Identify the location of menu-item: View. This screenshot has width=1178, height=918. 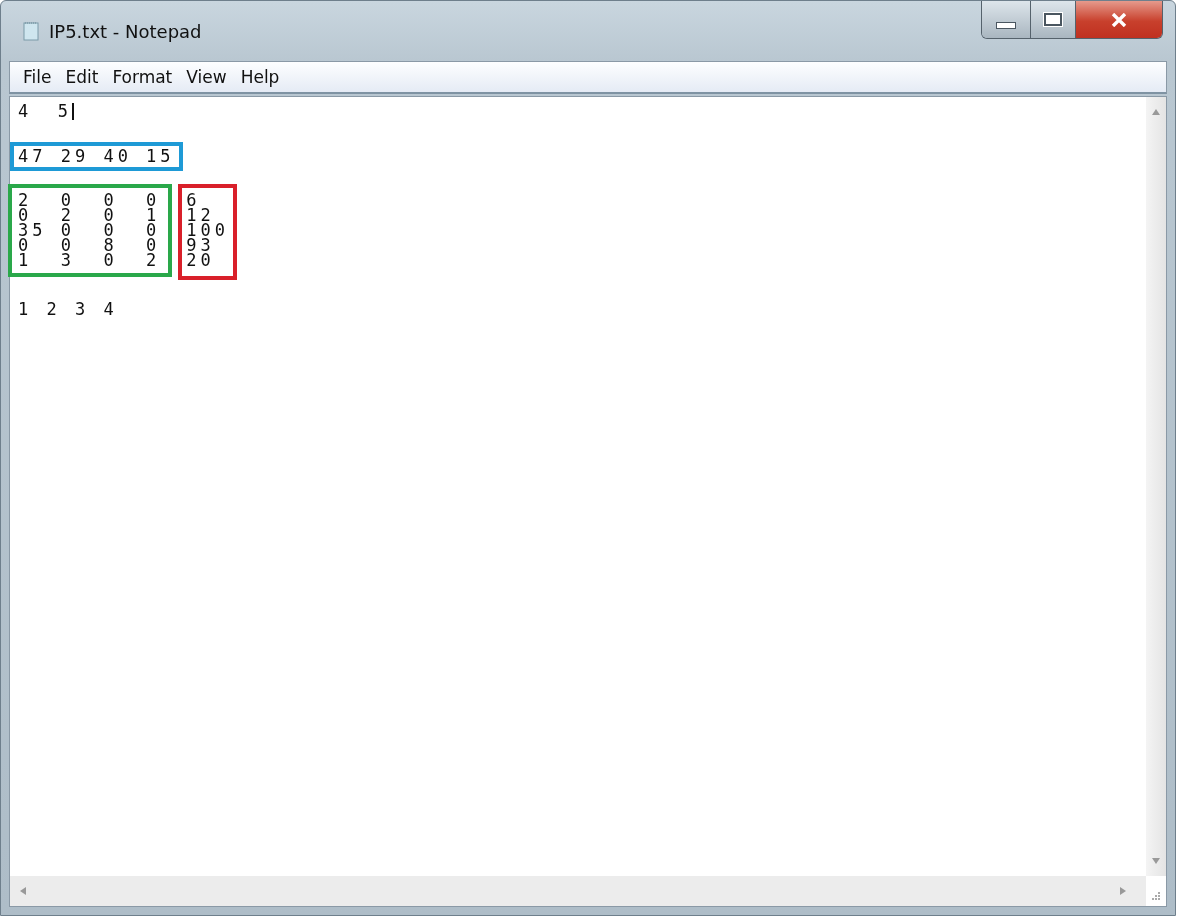
(206, 77).